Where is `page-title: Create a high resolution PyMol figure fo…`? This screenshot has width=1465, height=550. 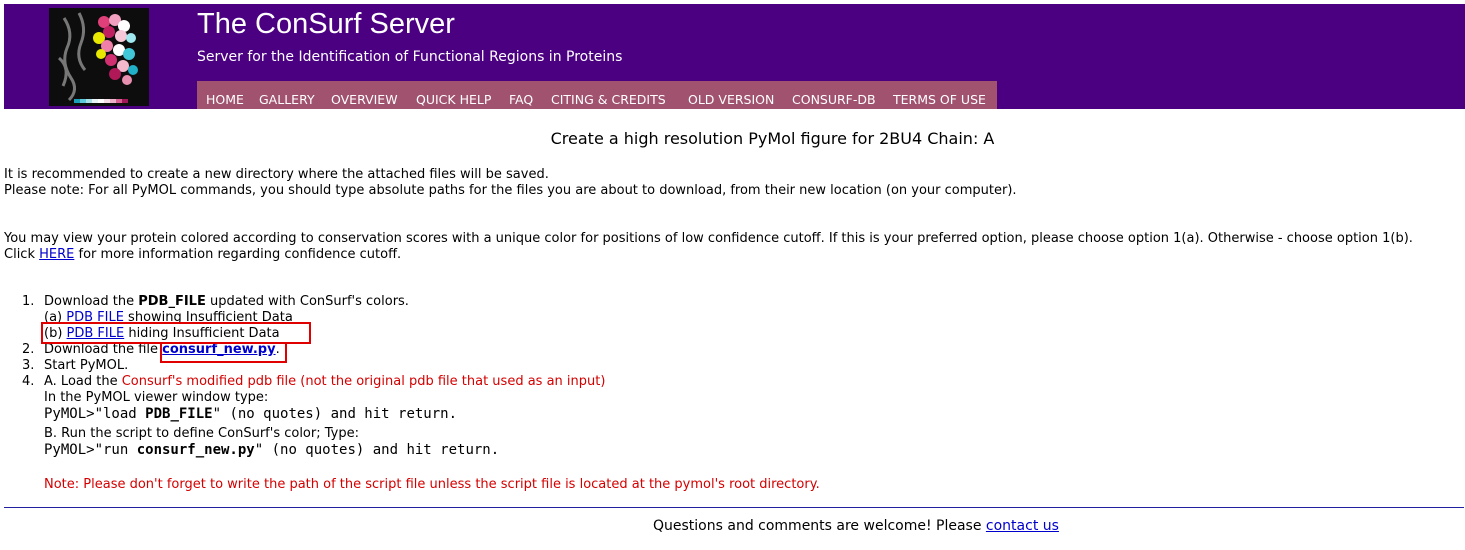
page-title: Create a high resolution PyMol figure fo… is located at coordinates (772, 138).